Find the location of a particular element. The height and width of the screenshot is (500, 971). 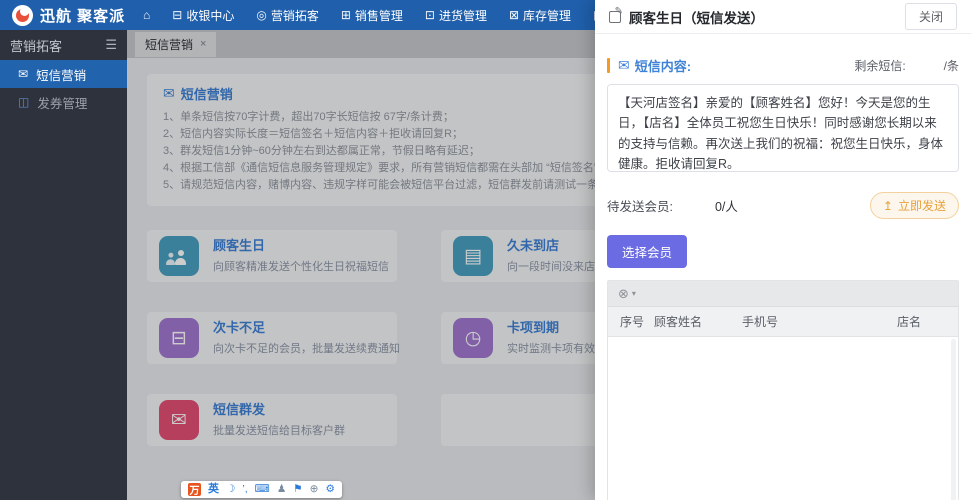

drawer-title: 顾客生日（短信发送） is located at coordinates (696, 18).